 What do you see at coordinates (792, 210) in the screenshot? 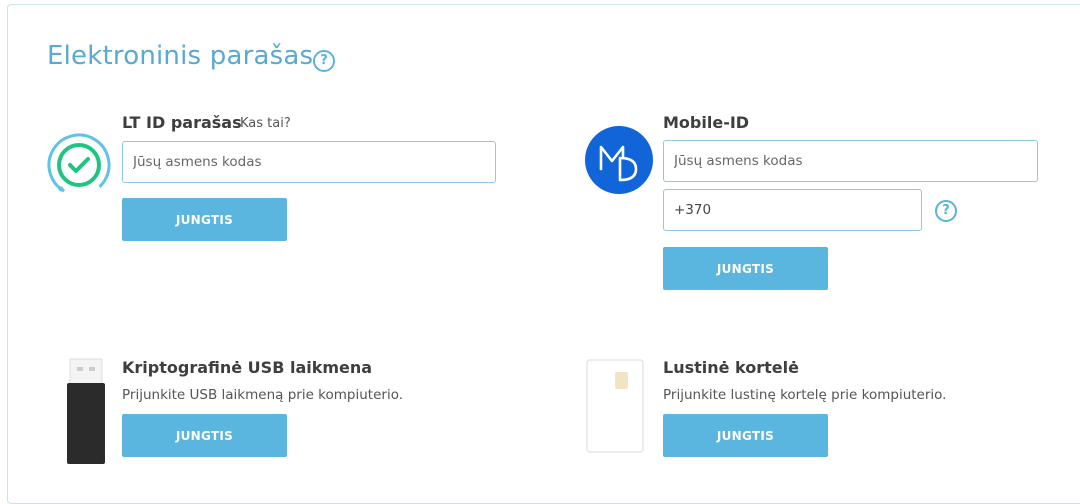
I see `mobile-id-phone-input` at bounding box center [792, 210].